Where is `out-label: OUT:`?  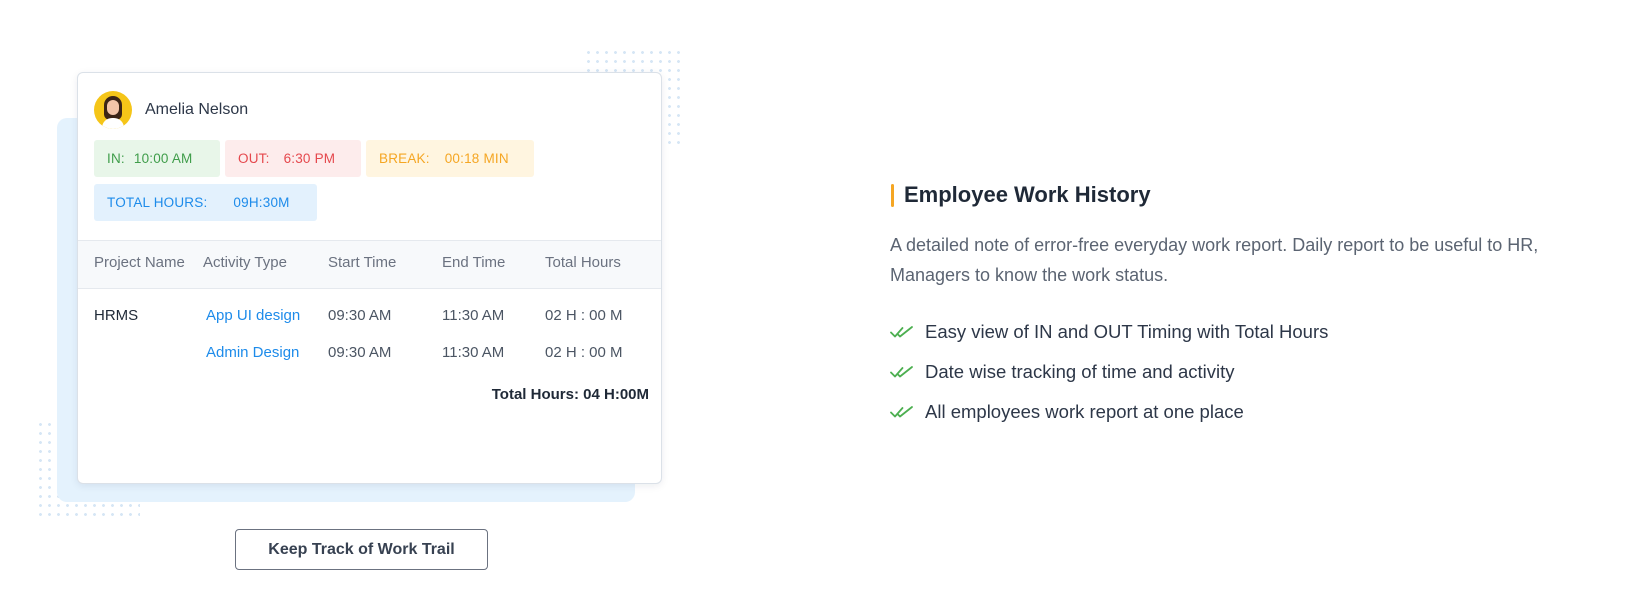
out-label: OUT: is located at coordinates (254, 158).